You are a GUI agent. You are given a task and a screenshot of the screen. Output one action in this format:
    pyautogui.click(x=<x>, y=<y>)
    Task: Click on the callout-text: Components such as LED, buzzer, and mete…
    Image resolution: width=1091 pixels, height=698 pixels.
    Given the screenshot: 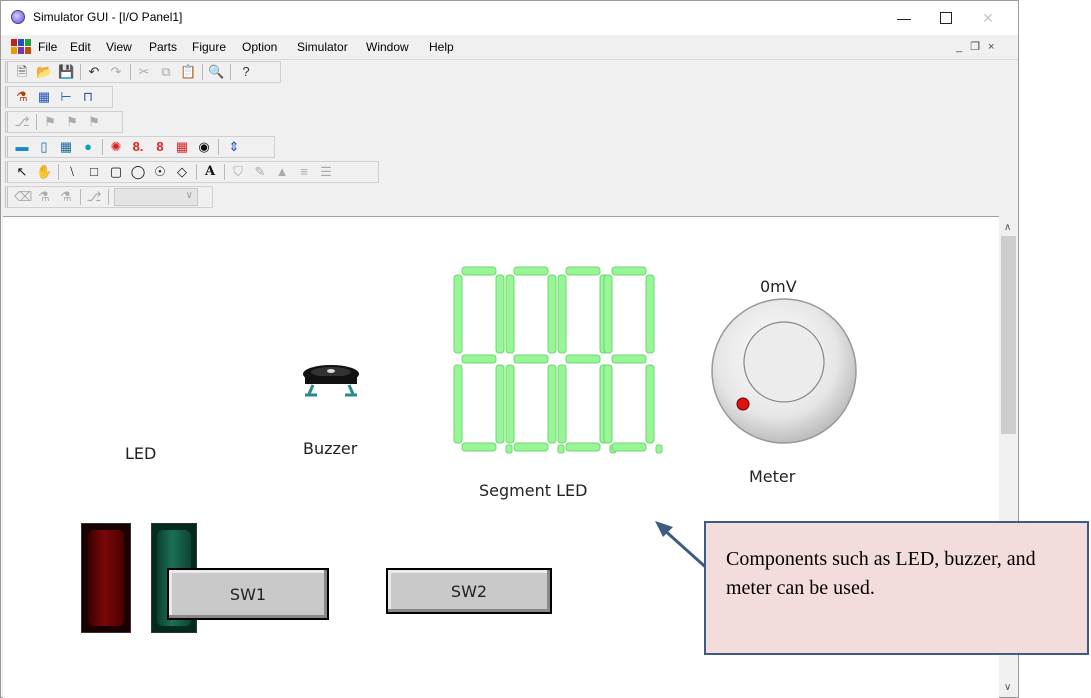 What is the action you would take?
    pyautogui.click(x=881, y=573)
    